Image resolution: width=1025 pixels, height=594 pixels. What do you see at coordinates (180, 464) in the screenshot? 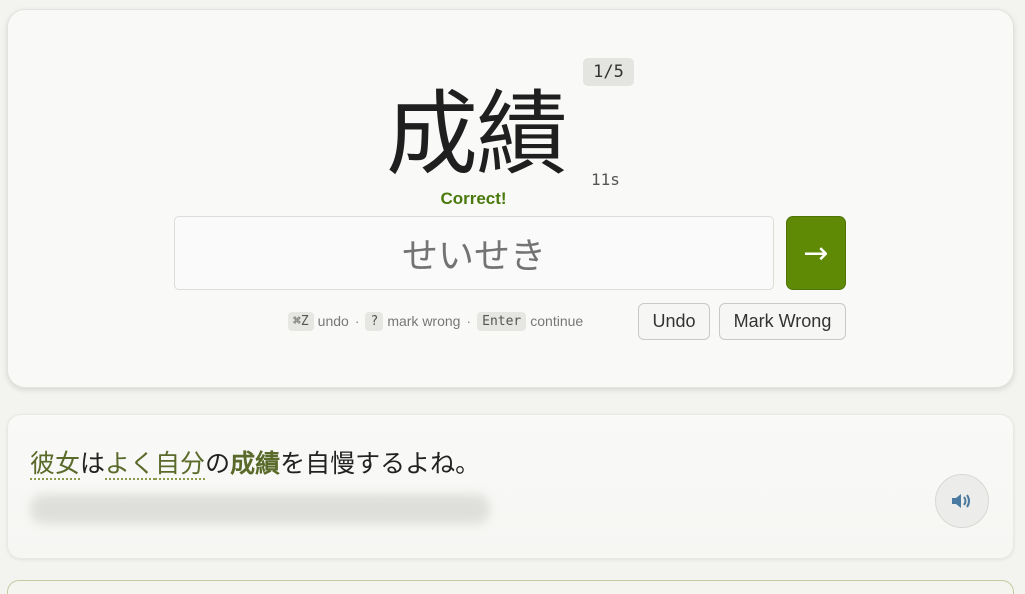
I see `sentence-word-vocab: 自分` at bounding box center [180, 464].